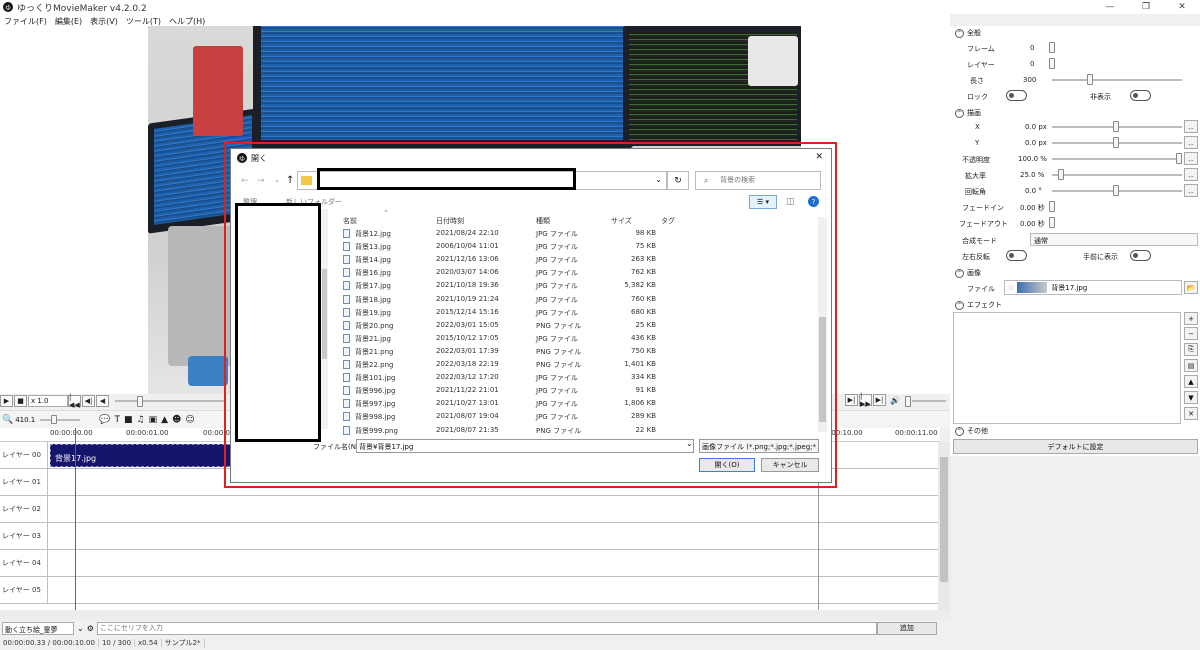  Describe the element at coordinates (1191, 287) in the screenshot. I see `folder-open-icon: 📂` at that location.